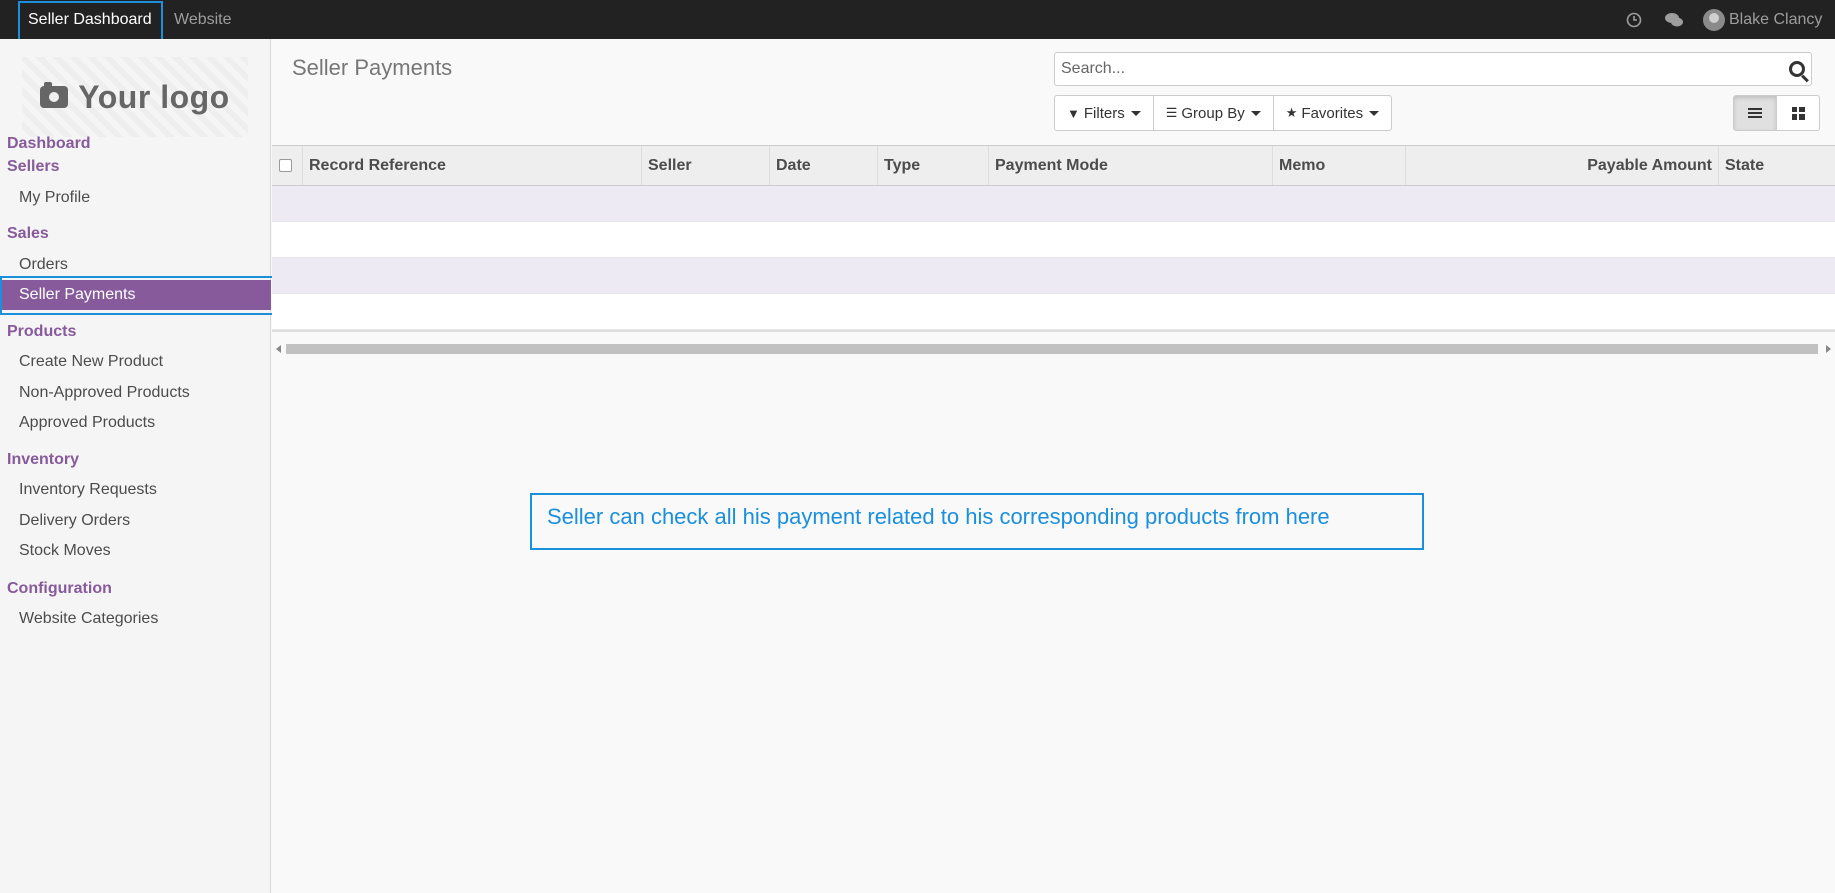 The height and width of the screenshot is (893, 1835). Describe the element at coordinates (91, 362) in the screenshot. I see `sidebar-item-create-new-product: Create New Product` at that location.